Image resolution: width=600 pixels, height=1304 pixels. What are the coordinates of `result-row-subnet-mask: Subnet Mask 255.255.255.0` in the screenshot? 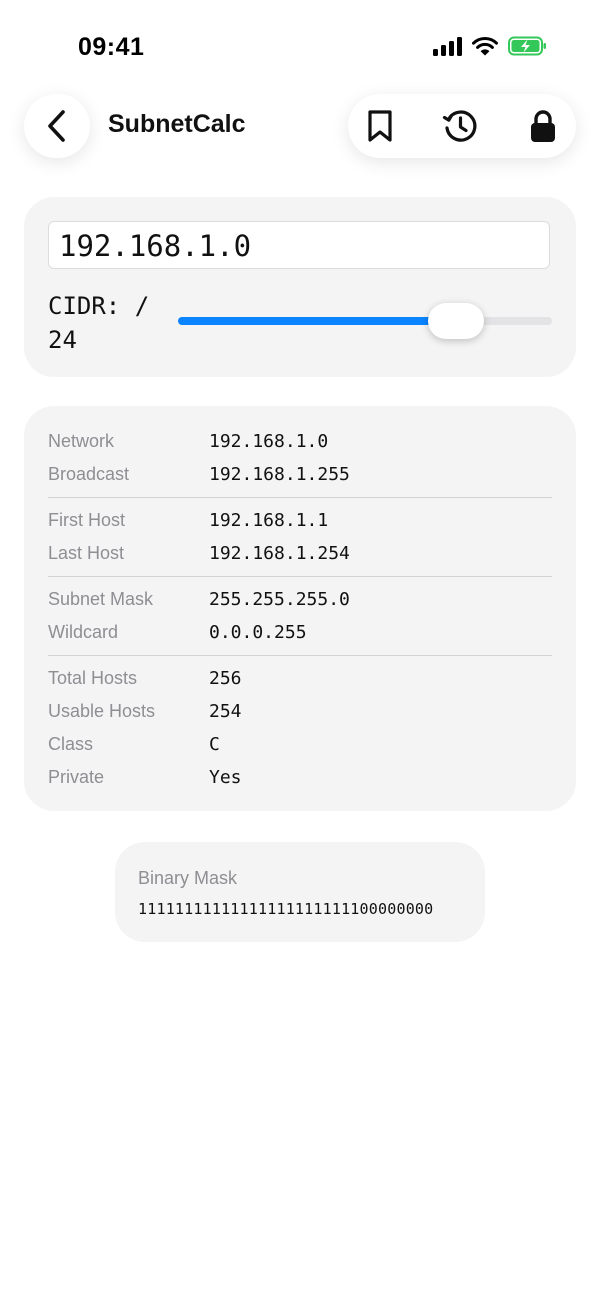 It's located at (300, 599).